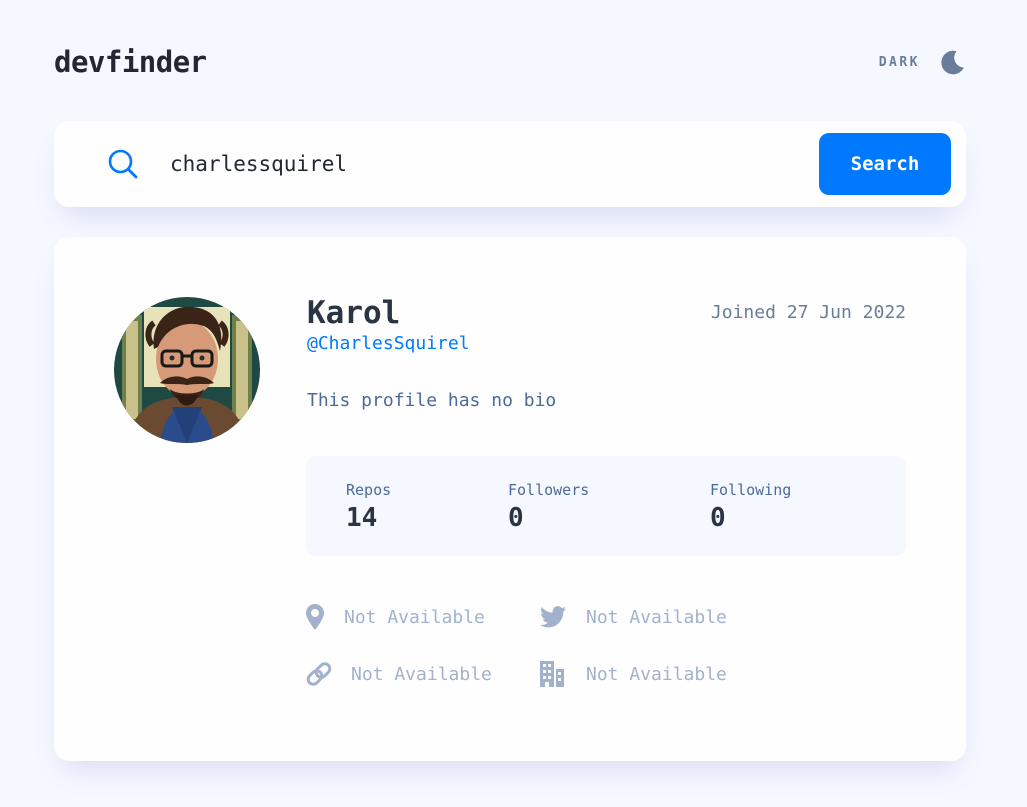 This screenshot has width=1027, height=807. Describe the element at coordinates (808, 312) in the screenshot. I see `joined-date: Joined 27 Jun 2022` at that location.